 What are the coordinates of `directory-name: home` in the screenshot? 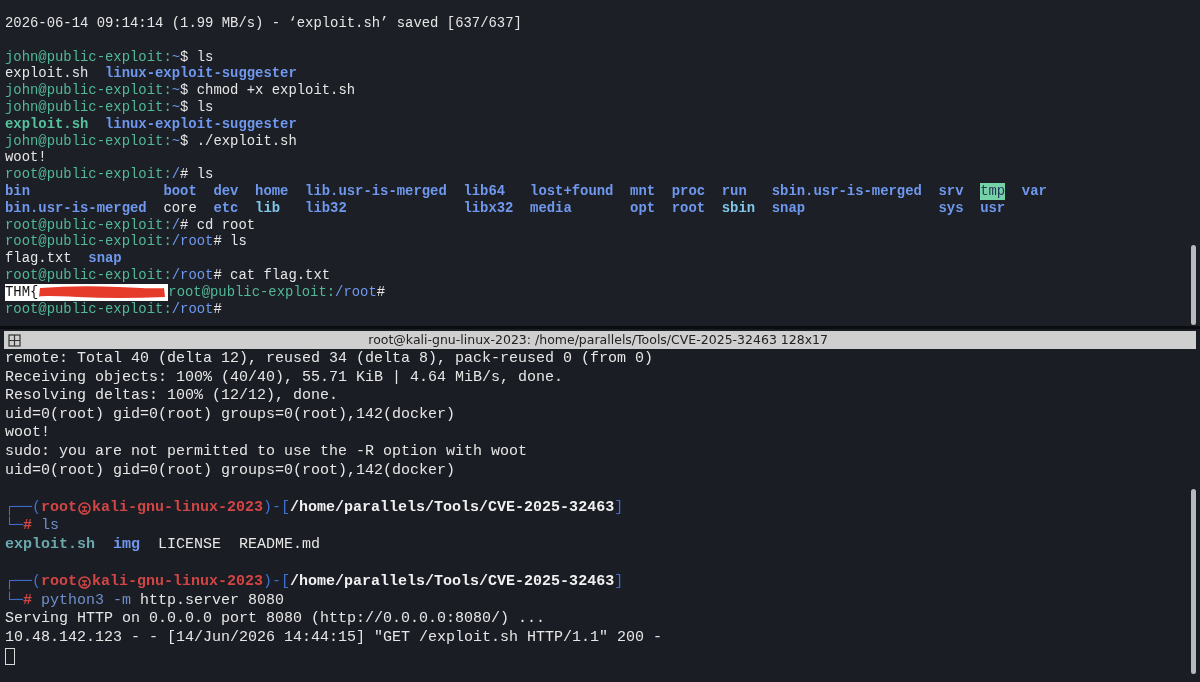 It's located at (272, 191).